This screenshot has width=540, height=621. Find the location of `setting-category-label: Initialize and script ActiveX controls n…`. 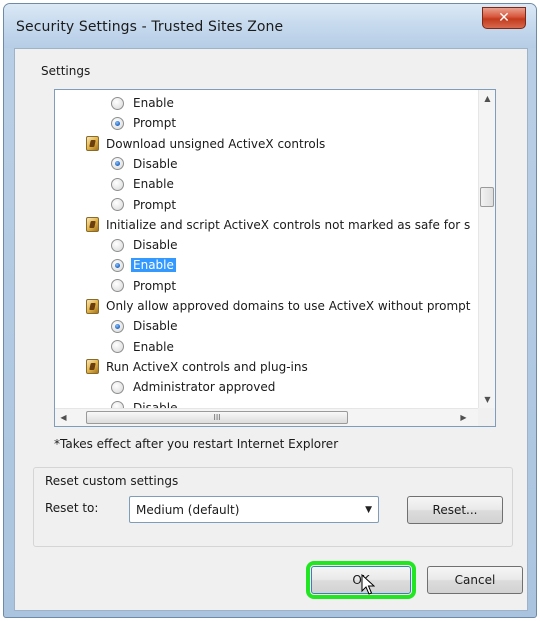

setting-category-label: Initialize and script ActiveX controls n… is located at coordinates (288, 224).